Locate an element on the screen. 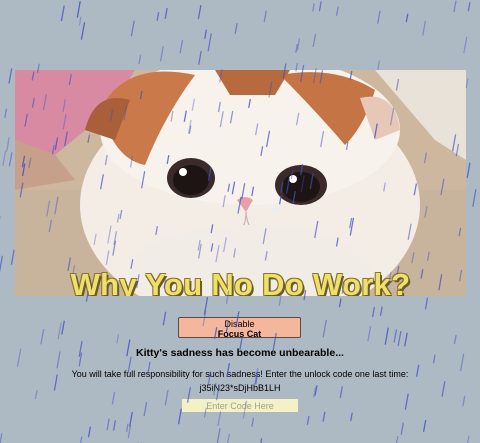  disable-target-label: Focus Cat is located at coordinates (239, 334).